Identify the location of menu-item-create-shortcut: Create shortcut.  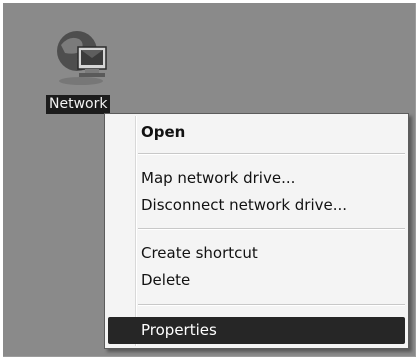
(256, 253).